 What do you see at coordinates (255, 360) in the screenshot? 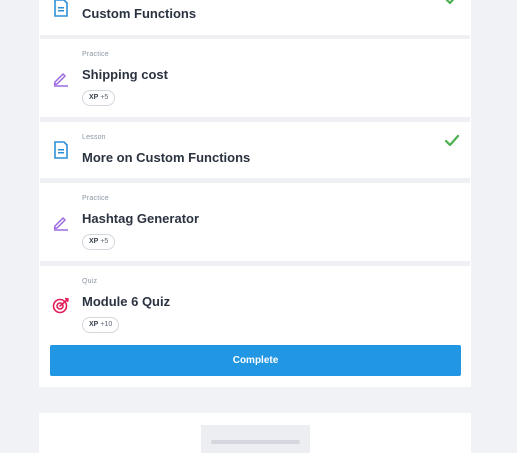
I see `complete-button: Complete` at bounding box center [255, 360].